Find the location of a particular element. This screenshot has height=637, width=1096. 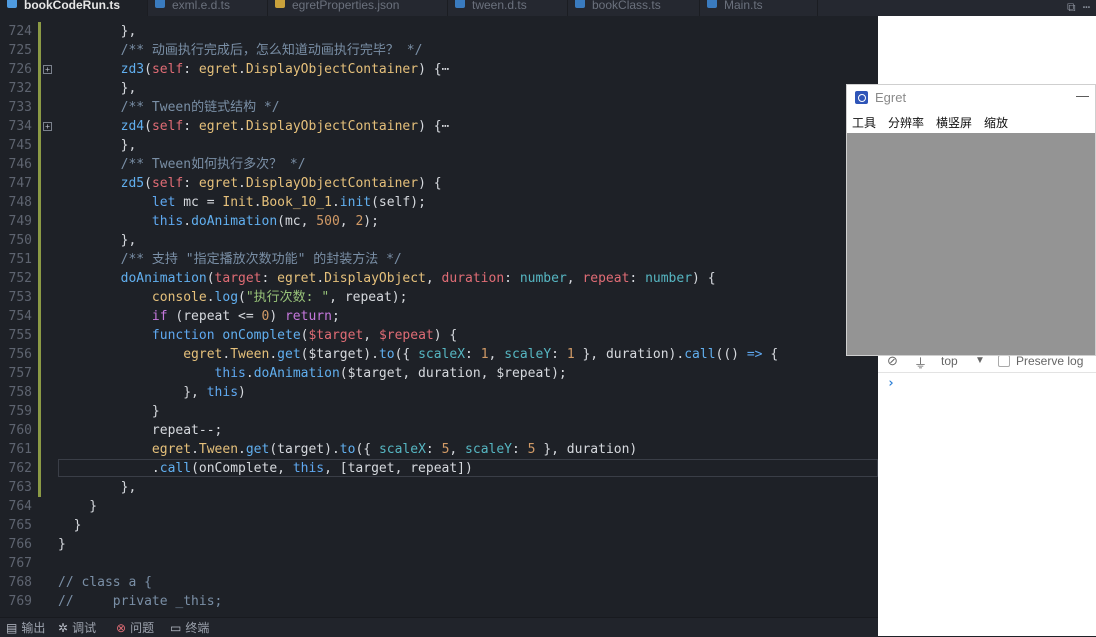

egret-titlebar: Egret — is located at coordinates (971, 98).